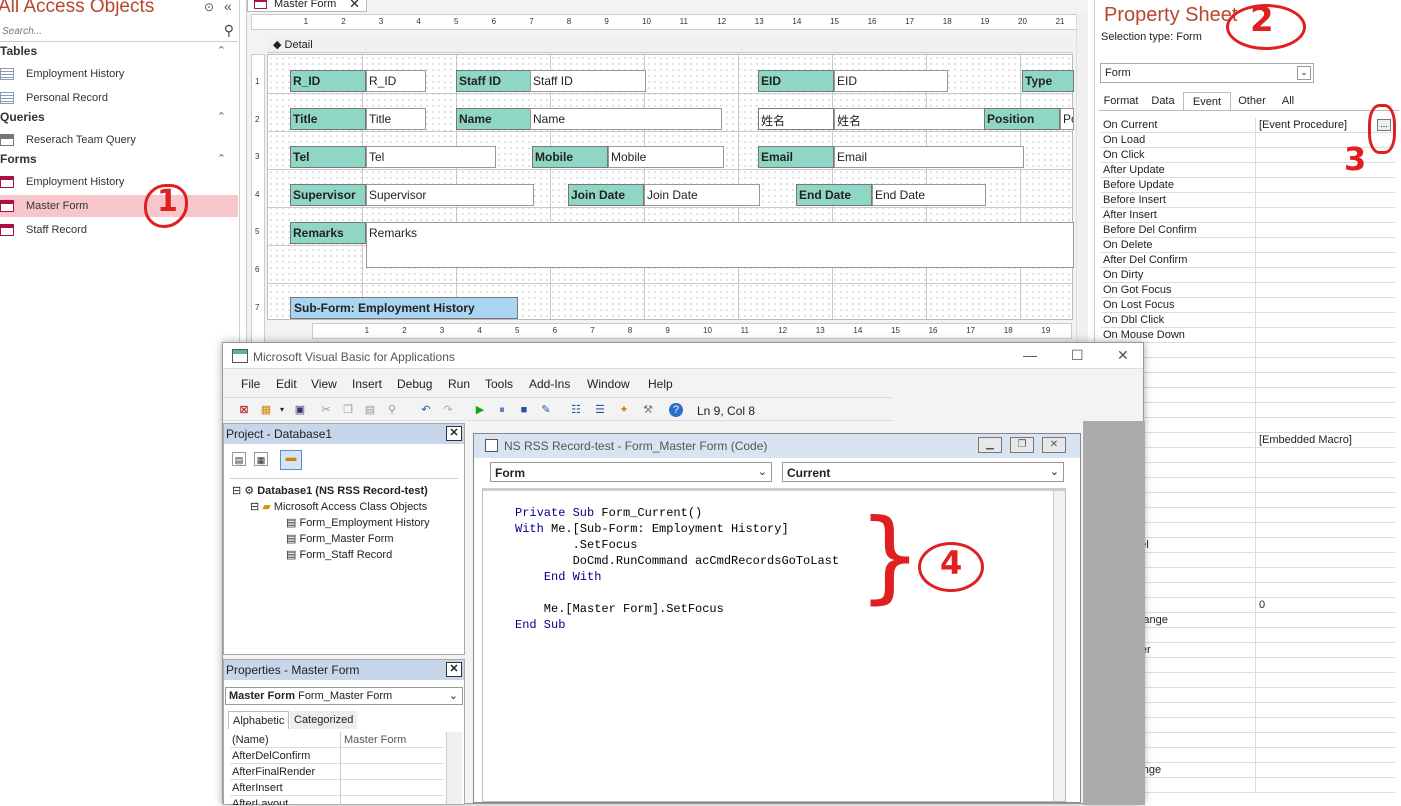  I want to click on event-property-row: e, so click(1248, 455).